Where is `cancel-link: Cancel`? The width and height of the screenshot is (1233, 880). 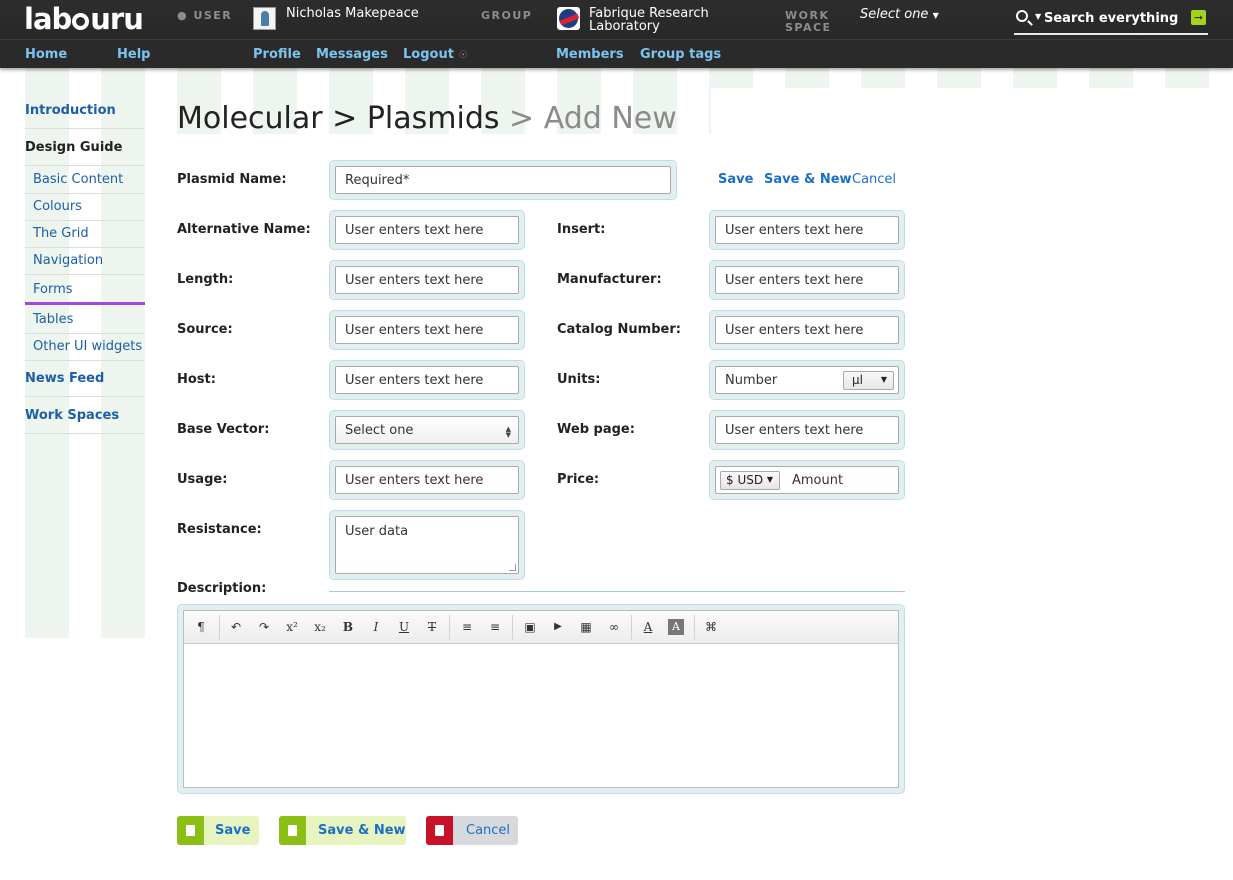
cancel-link: Cancel is located at coordinates (874, 179).